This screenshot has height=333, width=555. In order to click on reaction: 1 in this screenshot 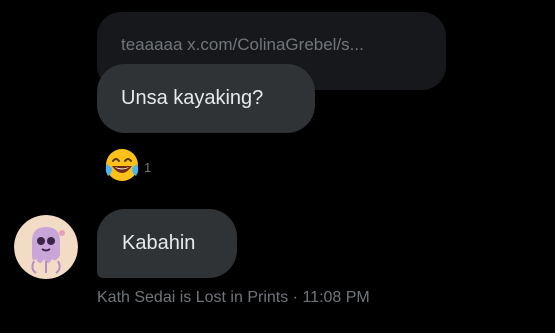, I will do `click(127, 165)`.